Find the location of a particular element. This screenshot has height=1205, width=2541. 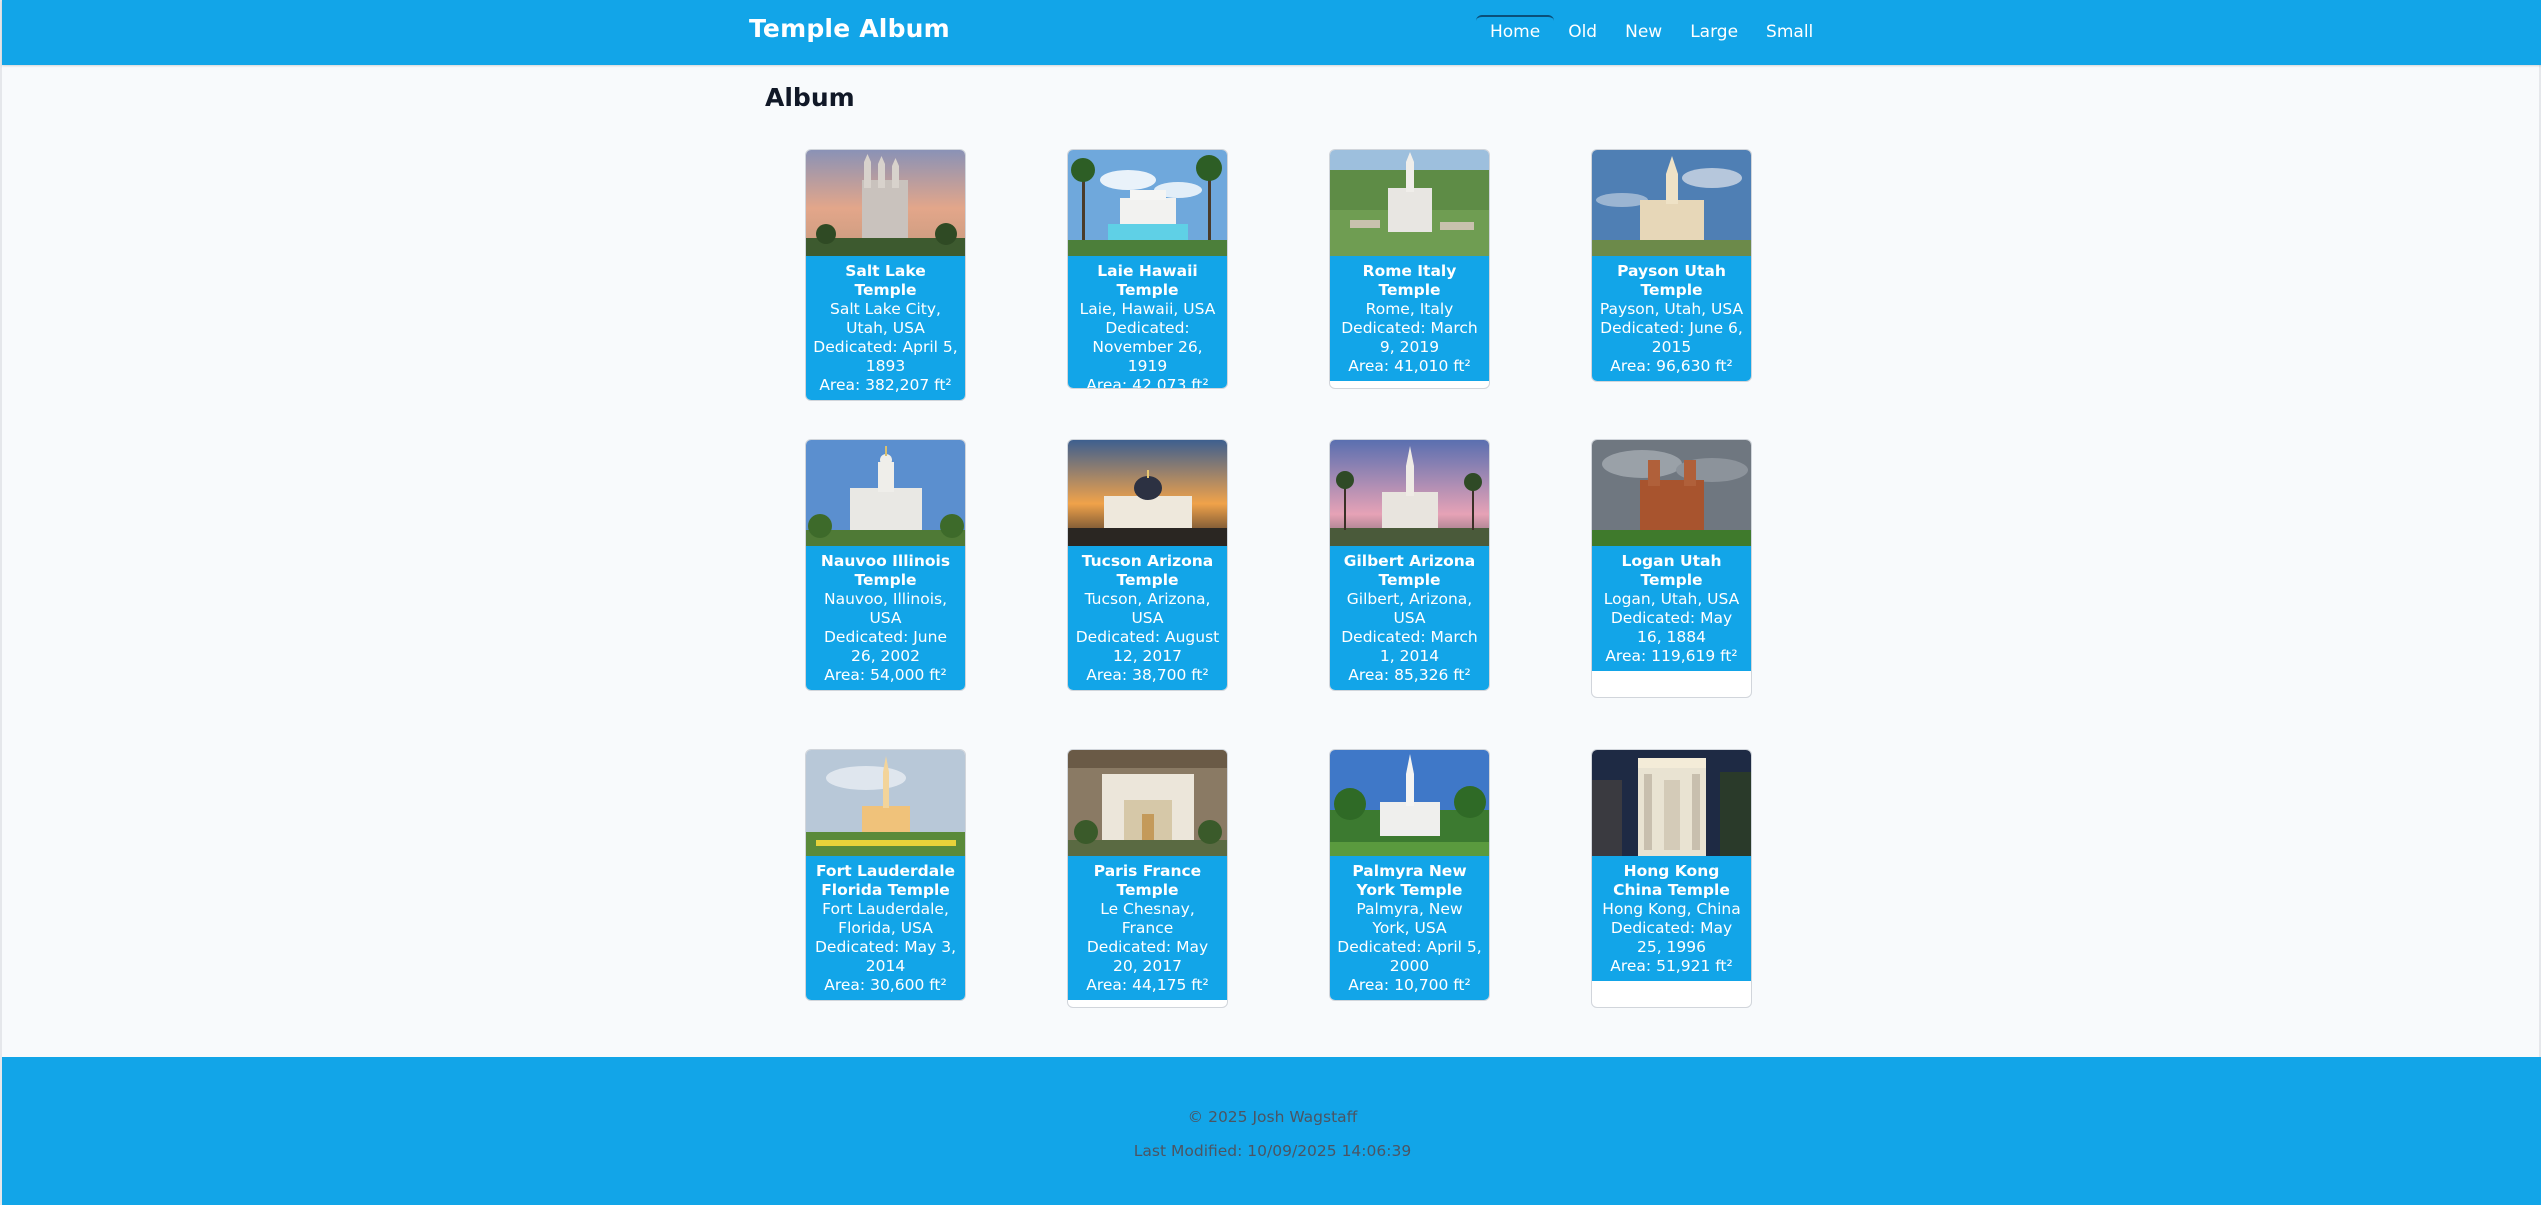

temple-dedicated: Dedicated: April 5, 2000 is located at coordinates (1409, 956).